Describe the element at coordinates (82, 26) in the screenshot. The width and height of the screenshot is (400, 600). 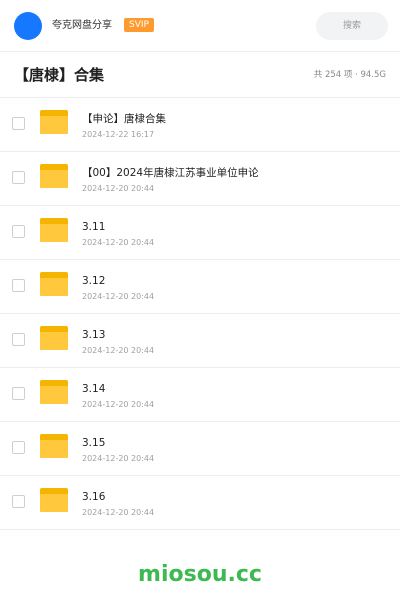
I see `share-owner-name: 夸克网盘分享` at that location.